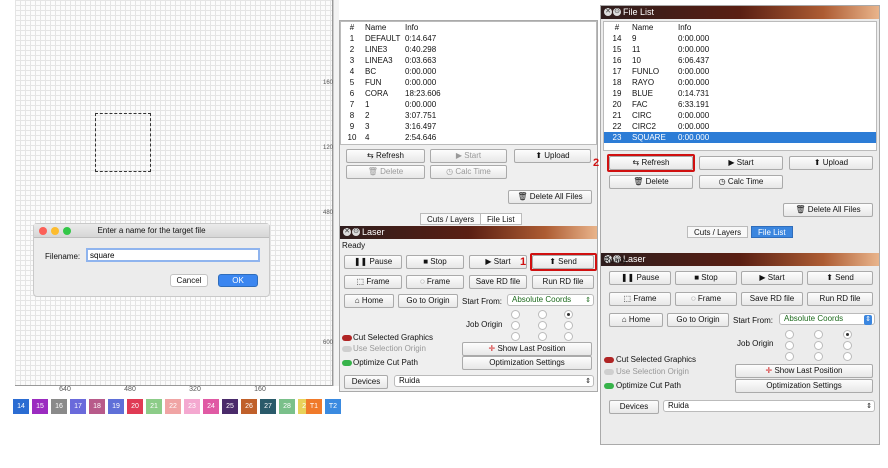  What do you see at coordinates (385, 156) in the screenshot?
I see `refresh-button: ⇆ Refresh` at bounding box center [385, 156].